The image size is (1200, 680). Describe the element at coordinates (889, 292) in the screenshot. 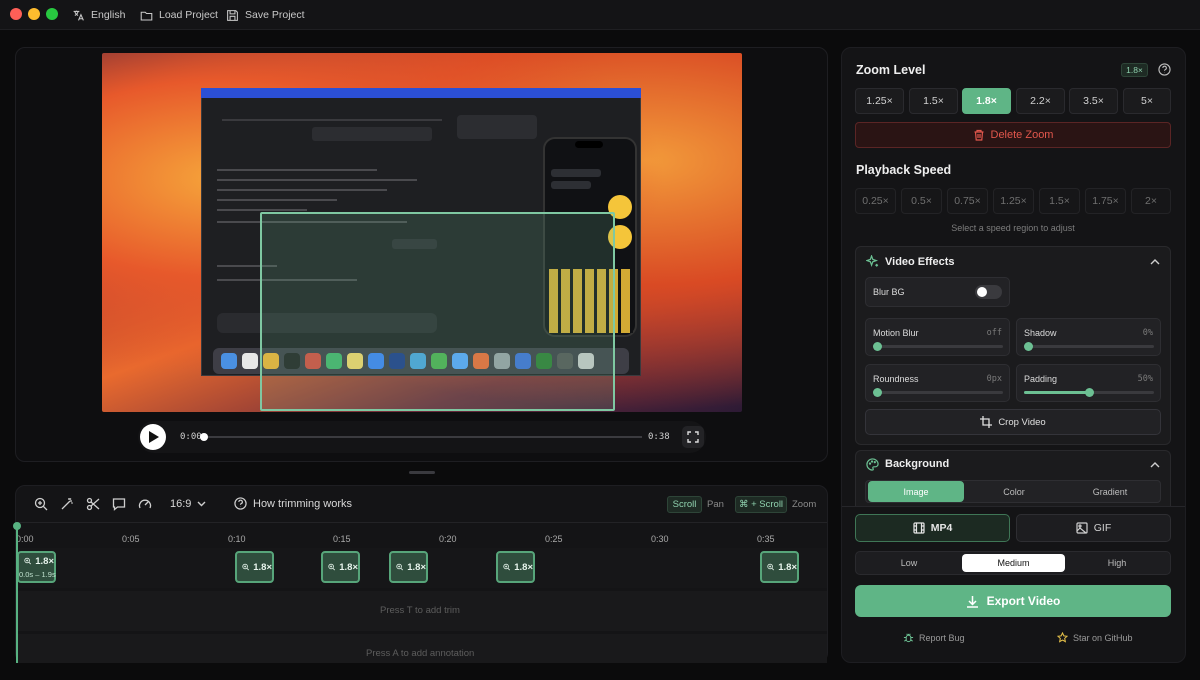

I see `blur-bg-label: Blur BG` at that location.